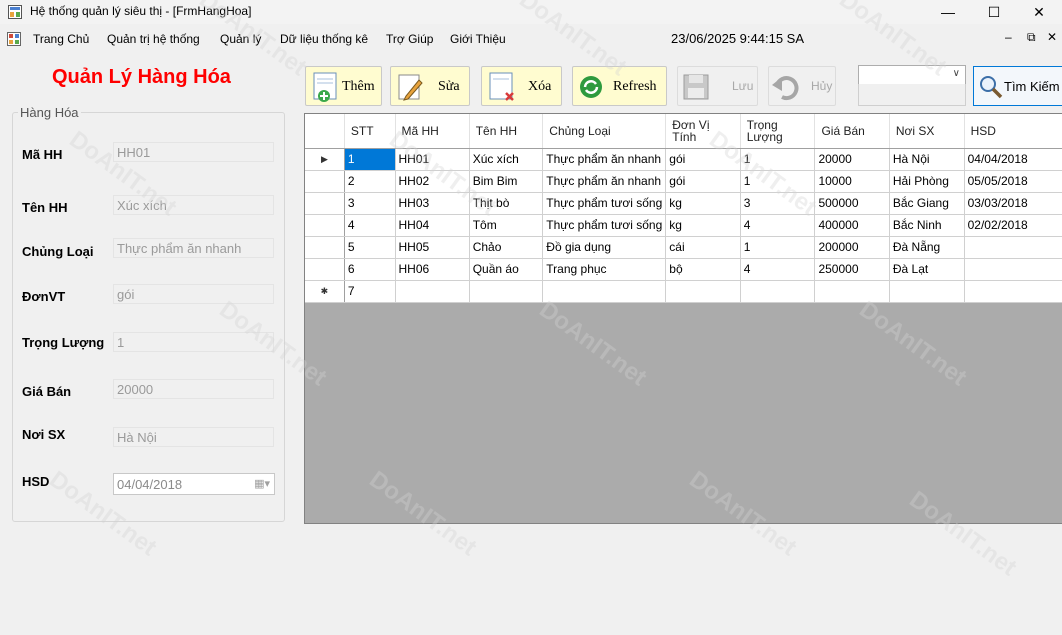 This screenshot has width=1062, height=635. Describe the element at coordinates (852, 269) in the screenshot. I see `grid-cell-gia-ban: 250000` at that location.